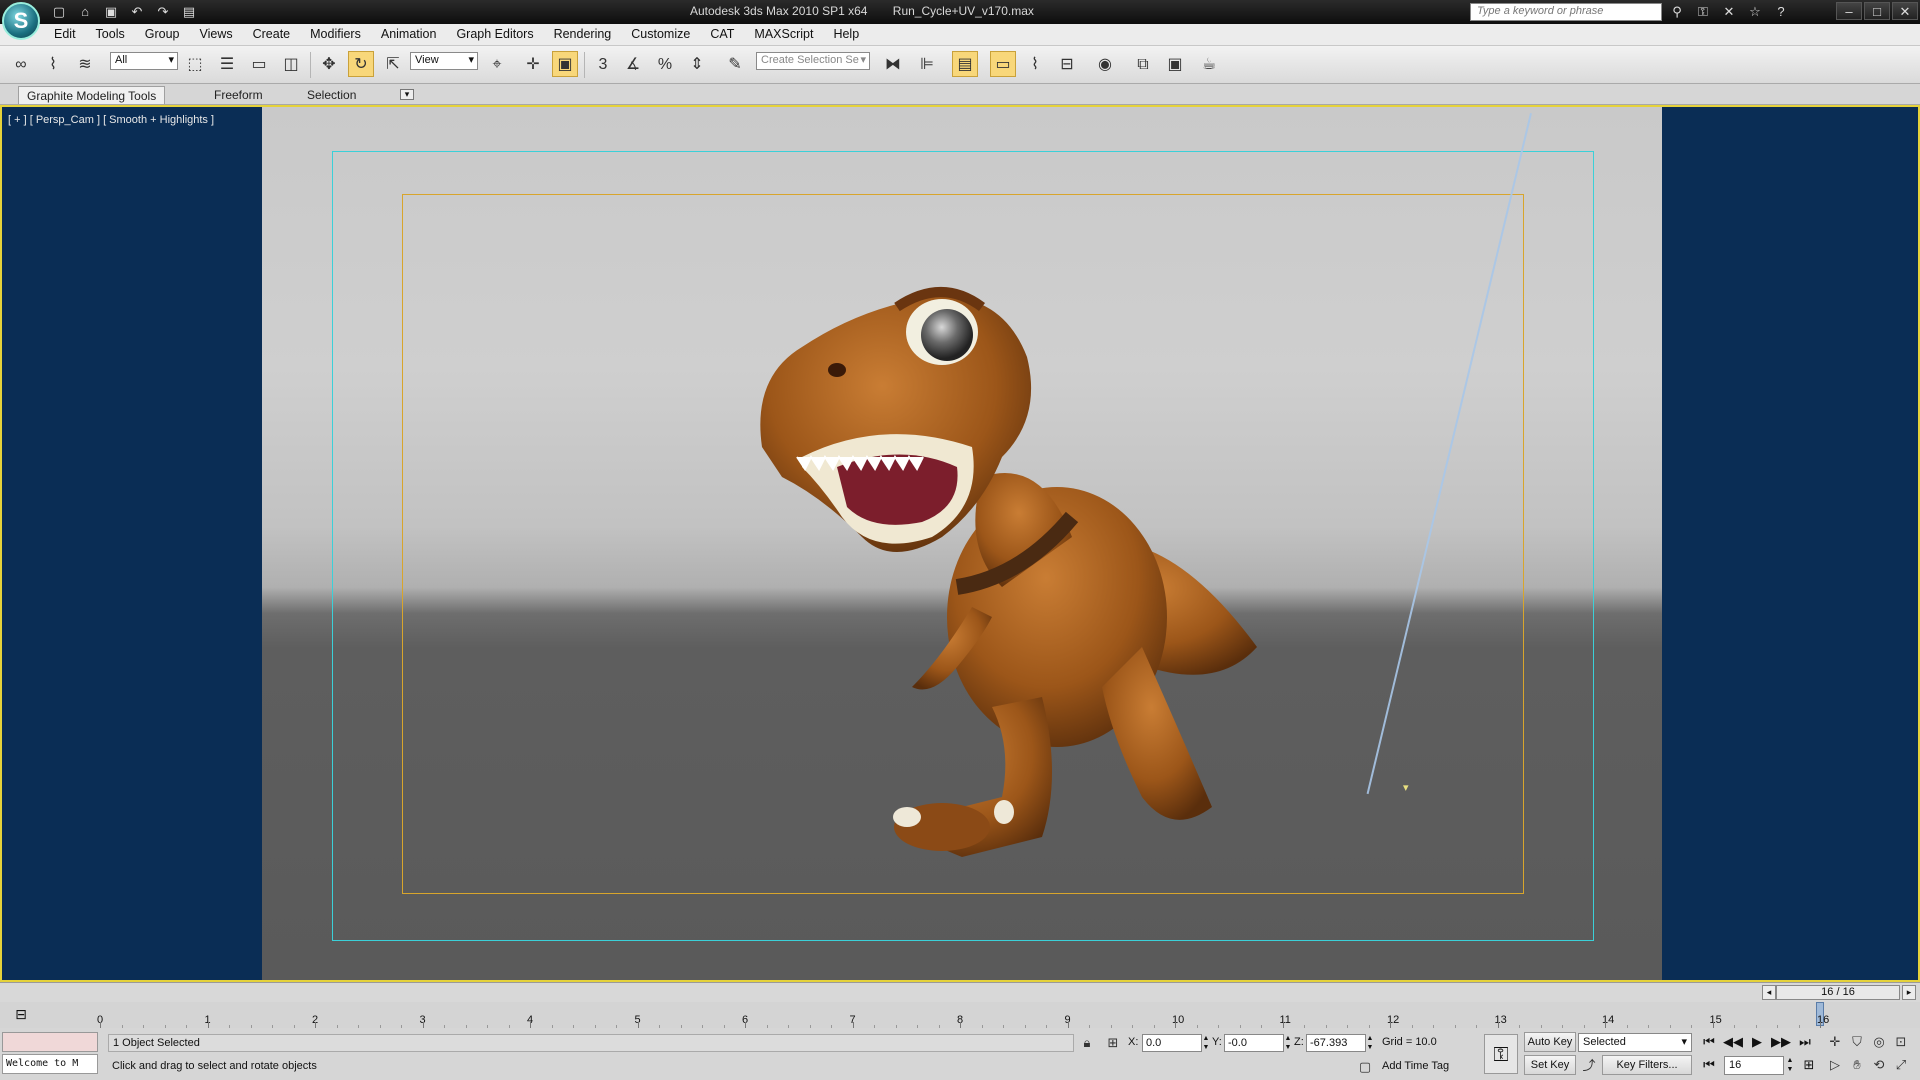 The height and width of the screenshot is (1080, 1920). I want to click on window-crossing-icon: ◫, so click(291, 64).